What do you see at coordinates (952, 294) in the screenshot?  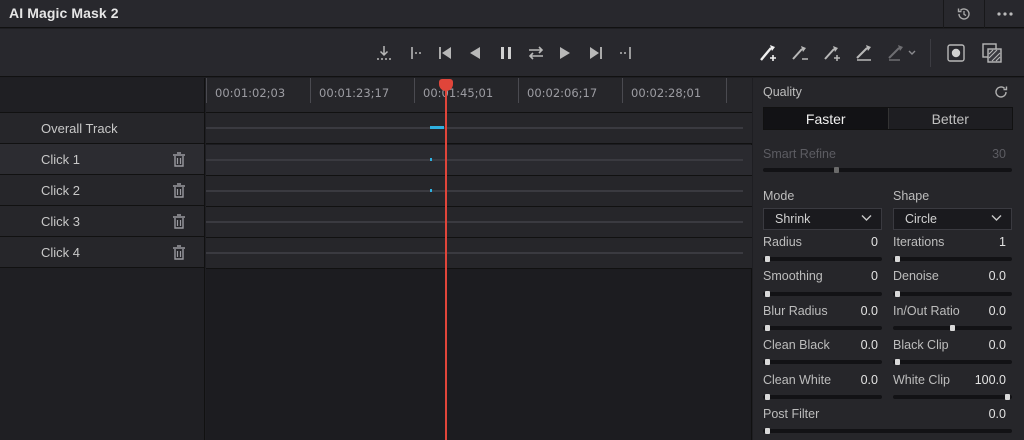 I see `denoise-slider` at bounding box center [952, 294].